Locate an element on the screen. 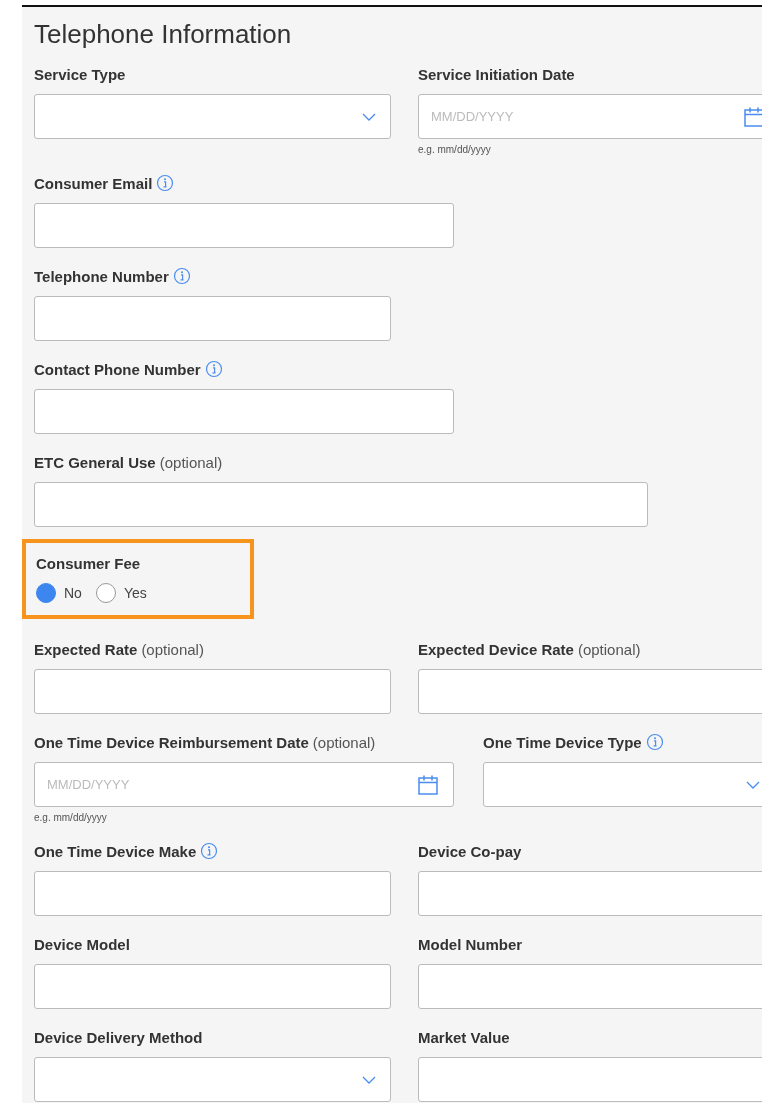  field-label: One Time Device Make is located at coordinates (115, 851).